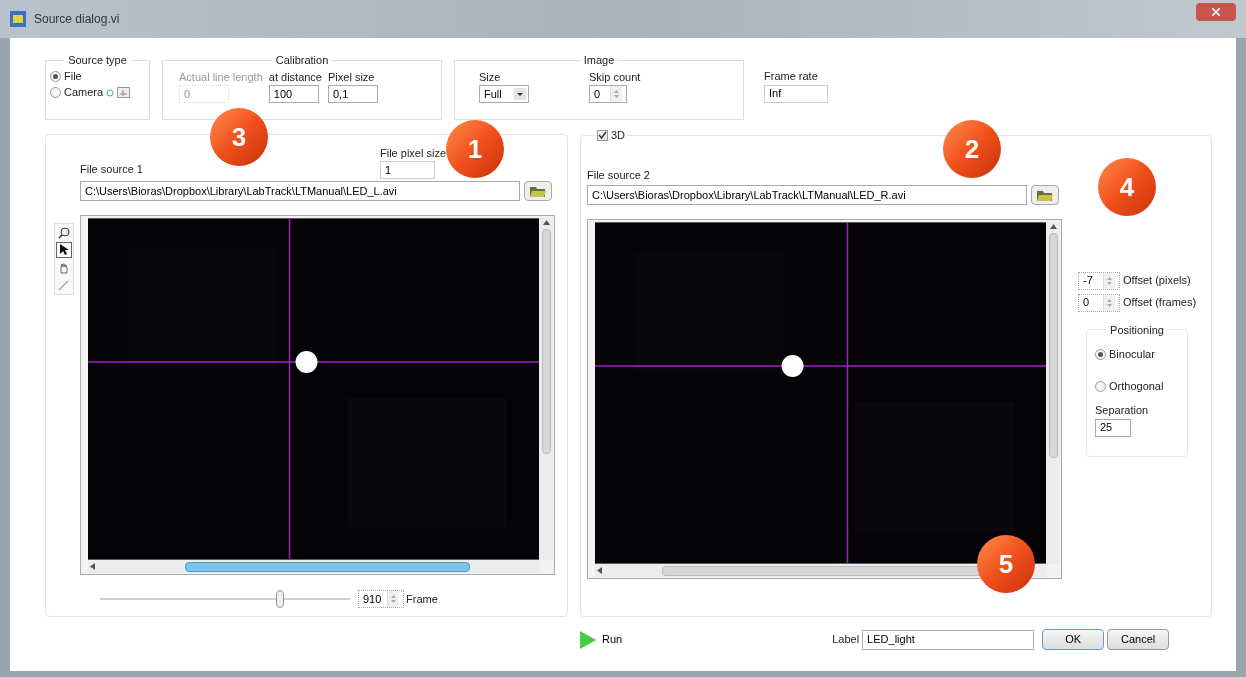 Image resolution: width=1246 pixels, height=677 pixels. I want to click on field-label: Skip count, so click(615, 77).